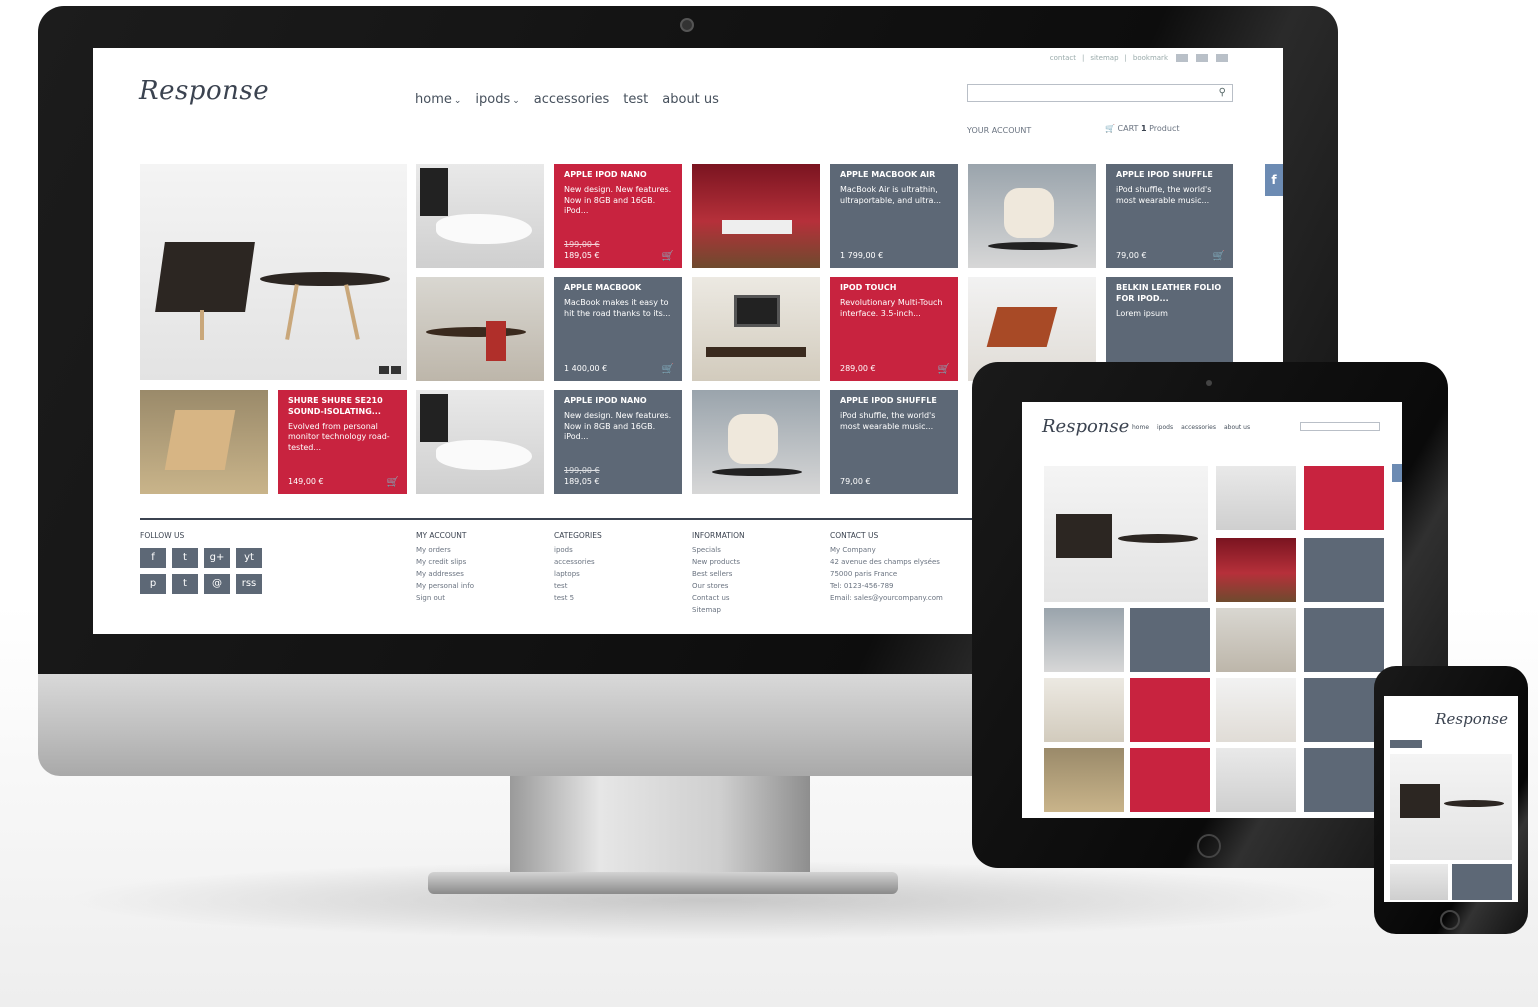 This screenshot has height=1007, width=1538. What do you see at coordinates (185, 558) in the screenshot?
I see `twitter-icon: t` at bounding box center [185, 558].